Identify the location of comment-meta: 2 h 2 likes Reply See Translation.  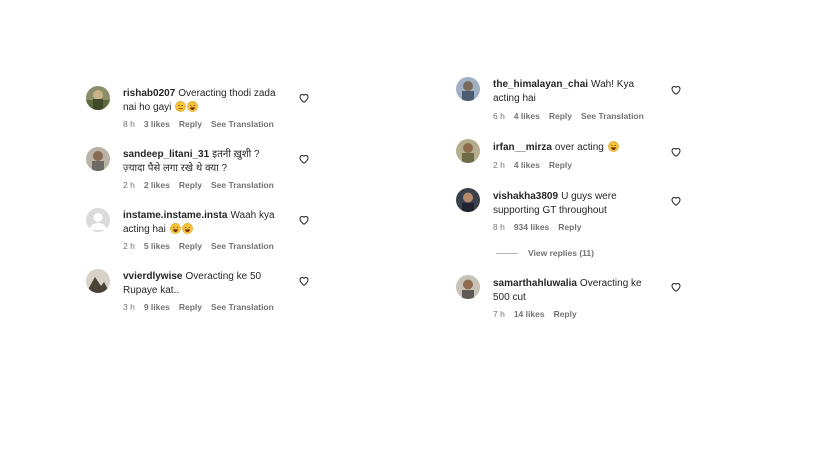
(203, 185).